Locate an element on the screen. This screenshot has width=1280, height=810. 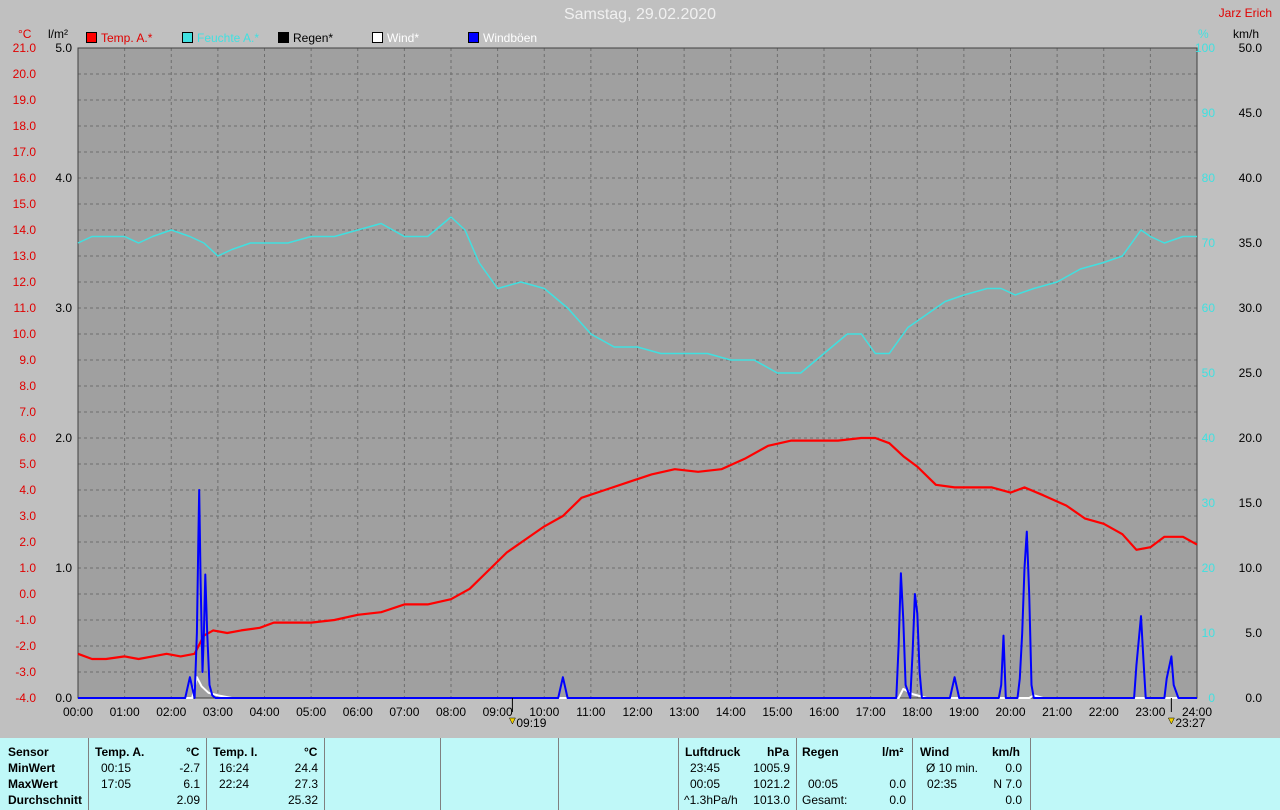
x-tick-label: 12:00 is located at coordinates (637, 712).